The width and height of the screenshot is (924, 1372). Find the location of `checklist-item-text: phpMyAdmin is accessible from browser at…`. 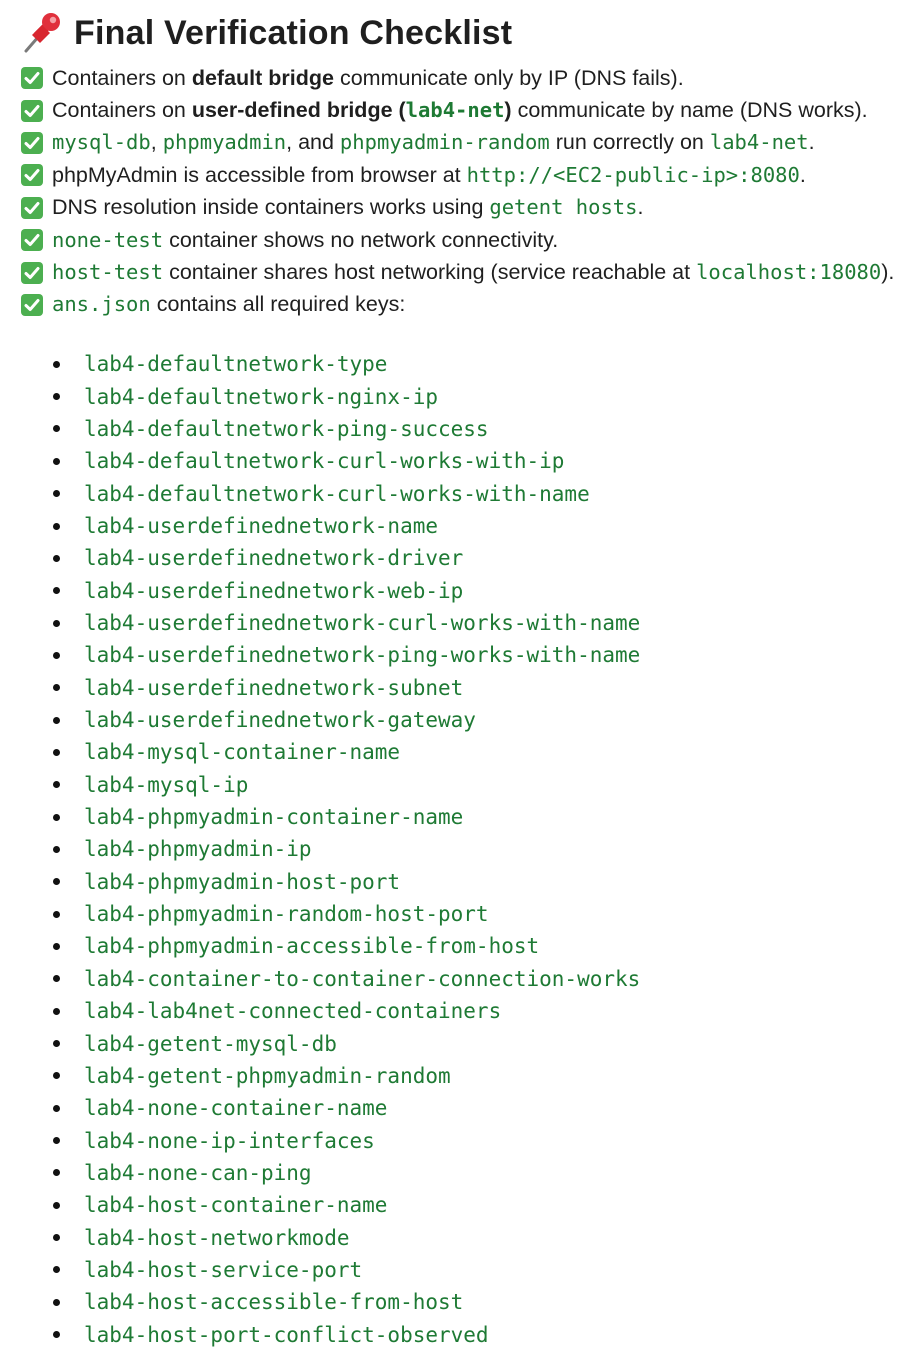

checklist-item-text: phpMyAdmin is accessible from browser at… is located at coordinates (429, 175).